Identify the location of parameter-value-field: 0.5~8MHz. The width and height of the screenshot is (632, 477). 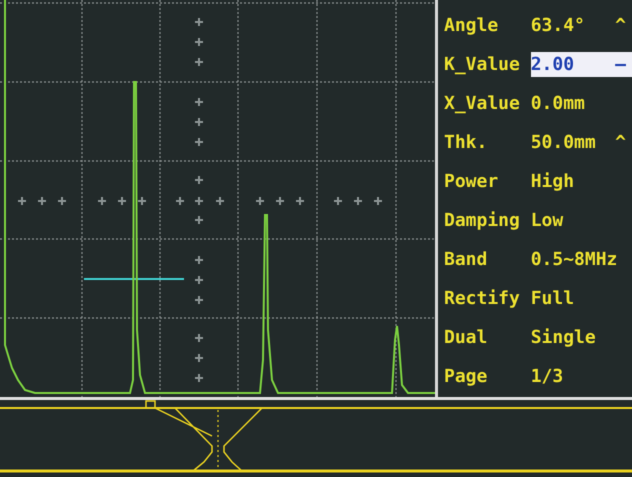
(581, 259).